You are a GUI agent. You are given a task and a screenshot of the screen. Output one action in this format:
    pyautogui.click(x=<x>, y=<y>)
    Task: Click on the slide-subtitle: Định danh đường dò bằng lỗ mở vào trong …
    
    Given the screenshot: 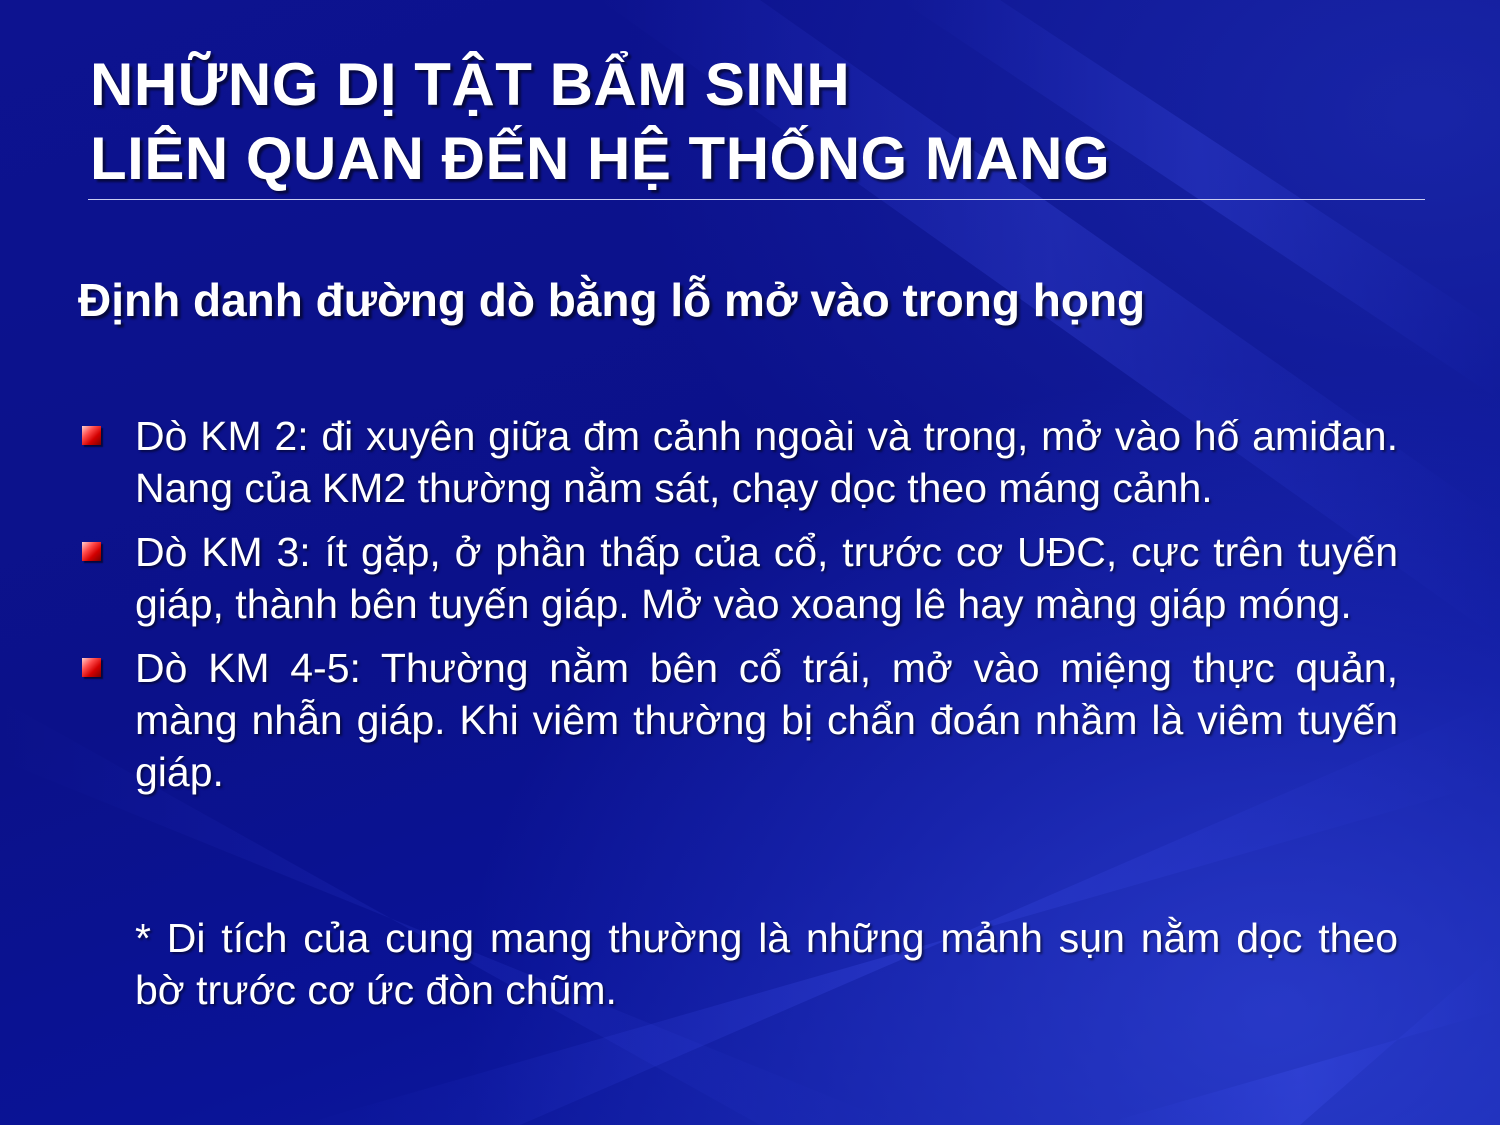 What is the action you would take?
    pyautogui.click(x=612, y=300)
    